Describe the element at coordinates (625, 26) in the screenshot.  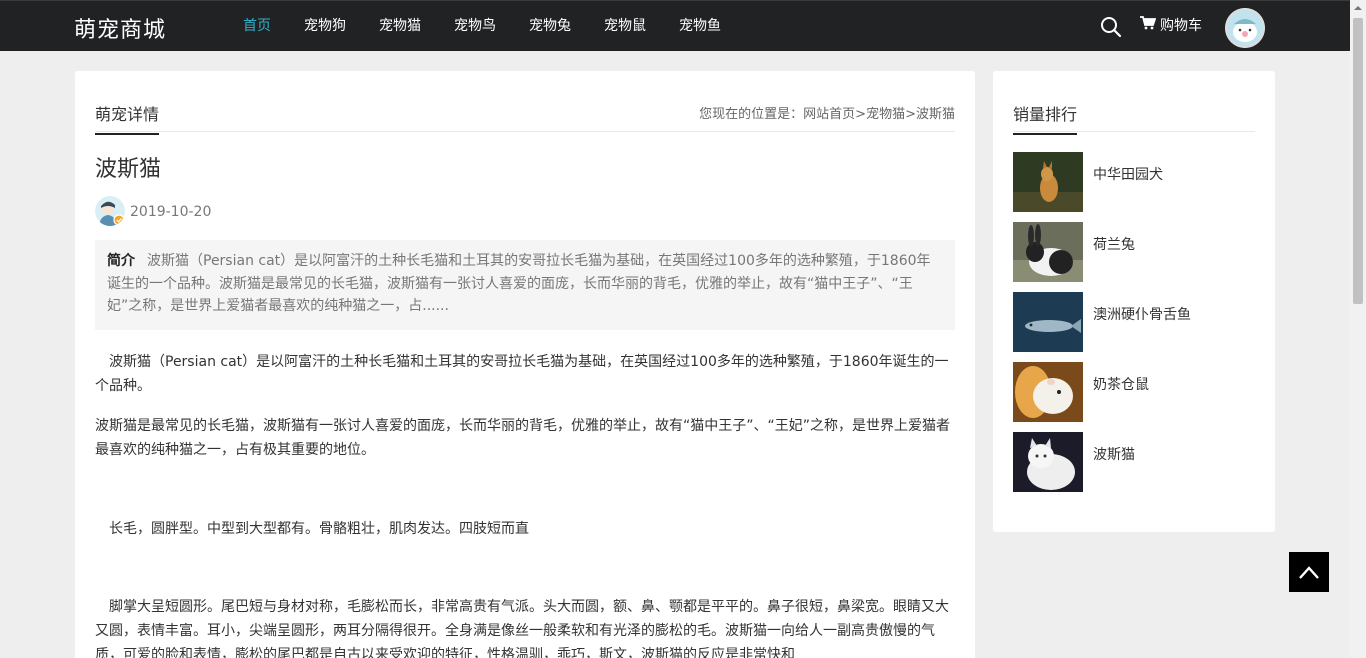
I see `nav-item-mice: 宠物鼠` at that location.